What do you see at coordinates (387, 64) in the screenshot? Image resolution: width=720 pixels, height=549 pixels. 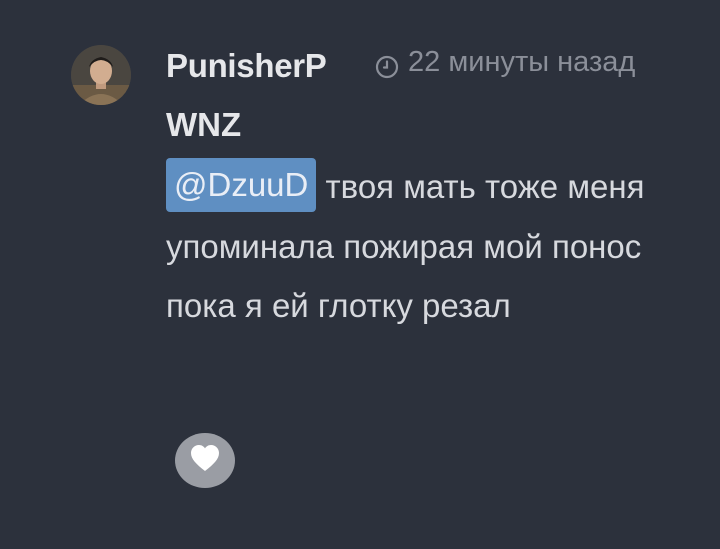 I see `clock-icon` at bounding box center [387, 64].